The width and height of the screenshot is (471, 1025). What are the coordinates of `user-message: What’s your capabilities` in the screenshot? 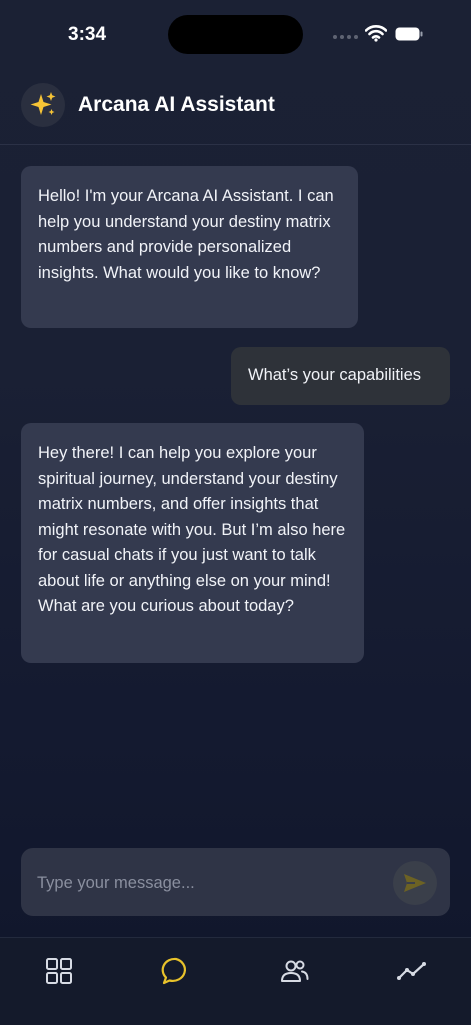 It's located at (340, 376).